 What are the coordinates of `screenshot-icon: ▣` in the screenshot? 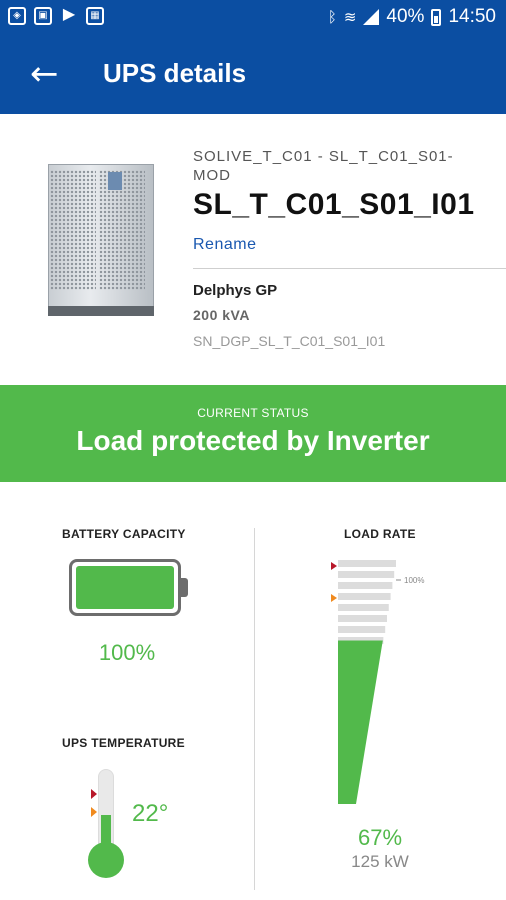 It's located at (43, 16).